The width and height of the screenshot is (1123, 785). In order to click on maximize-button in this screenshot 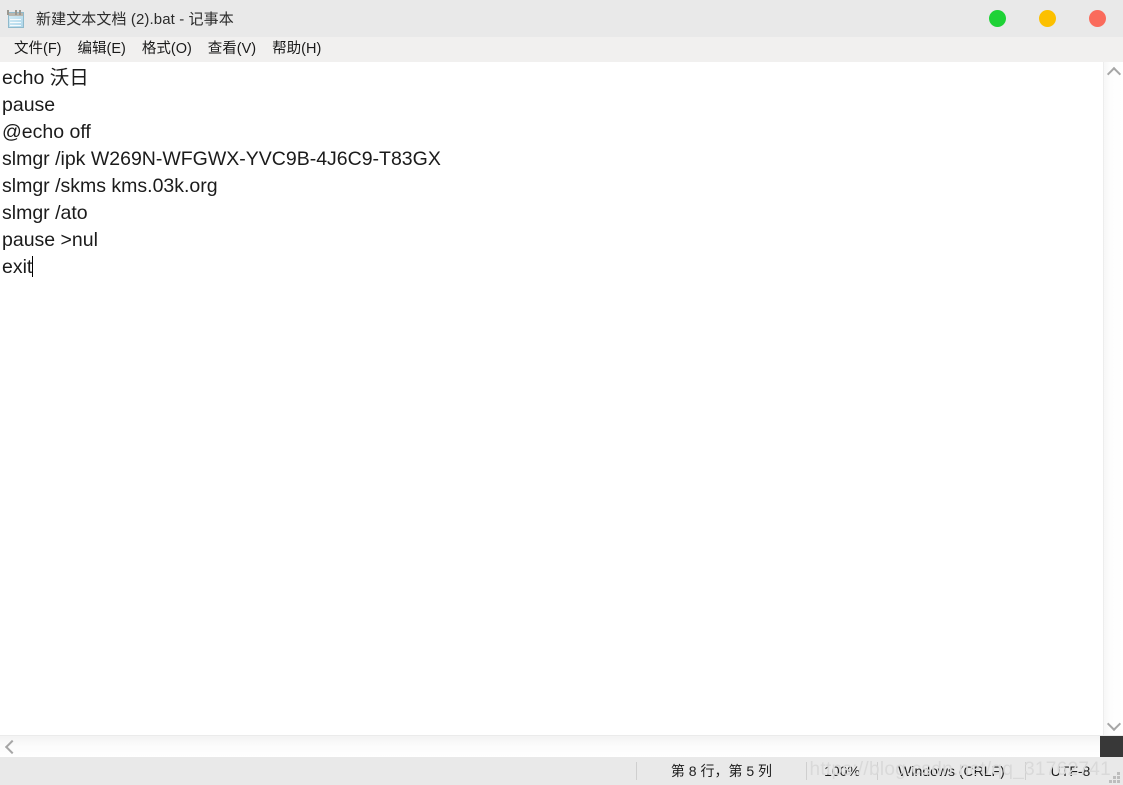, I will do `click(1047, 18)`.